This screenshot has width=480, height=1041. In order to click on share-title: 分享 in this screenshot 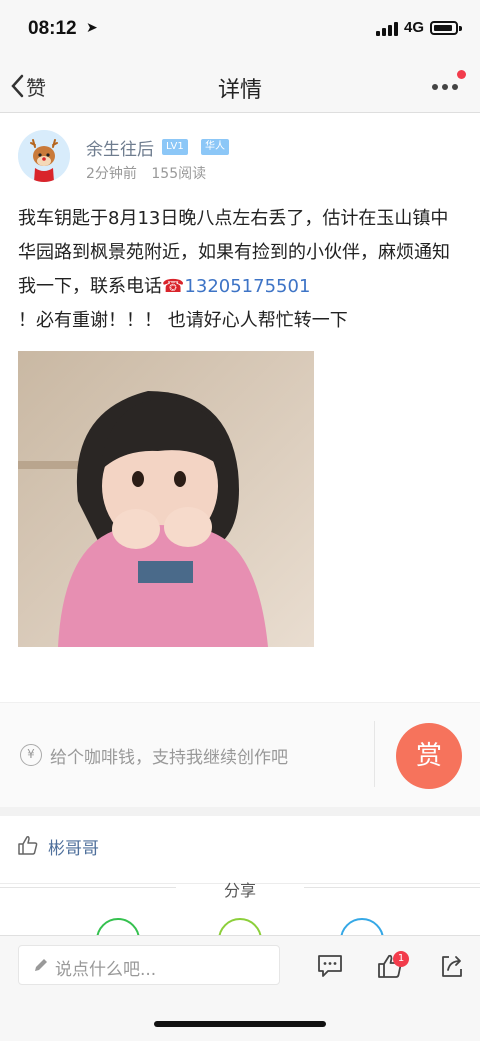, I will do `click(239, 890)`.